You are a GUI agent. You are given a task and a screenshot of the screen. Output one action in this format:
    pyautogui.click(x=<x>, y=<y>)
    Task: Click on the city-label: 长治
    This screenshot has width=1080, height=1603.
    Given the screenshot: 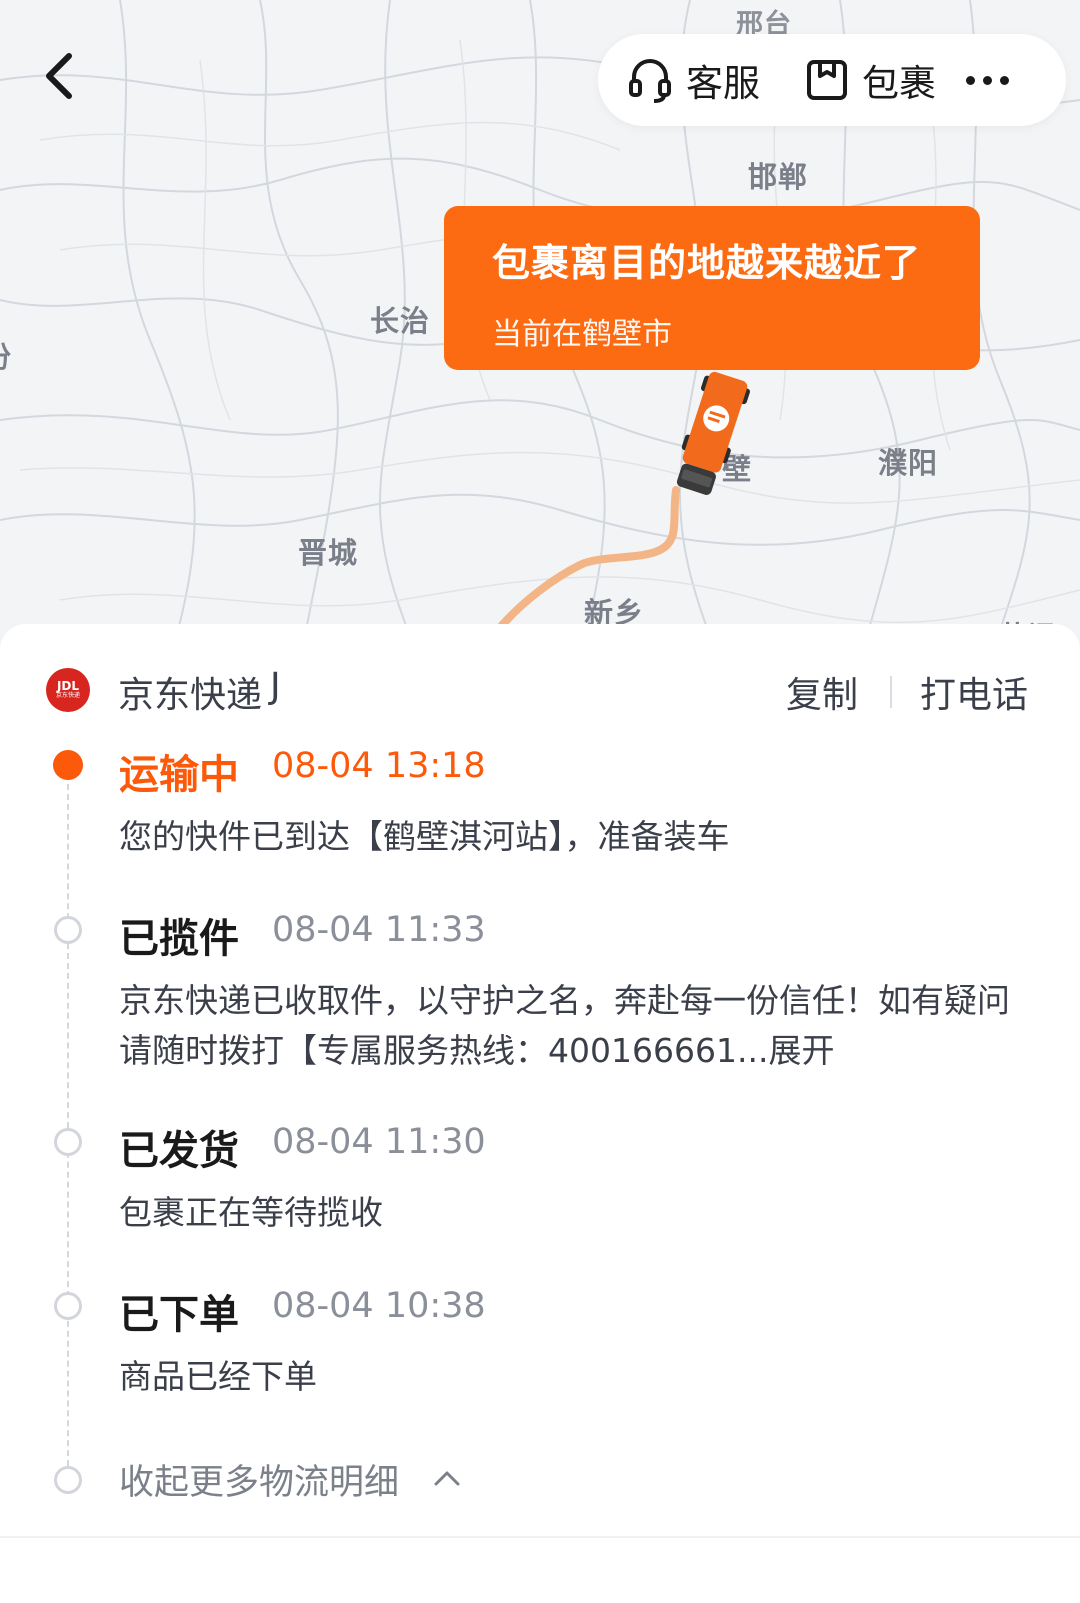 What is the action you would take?
    pyautogui.click(x=400, y=321)
    